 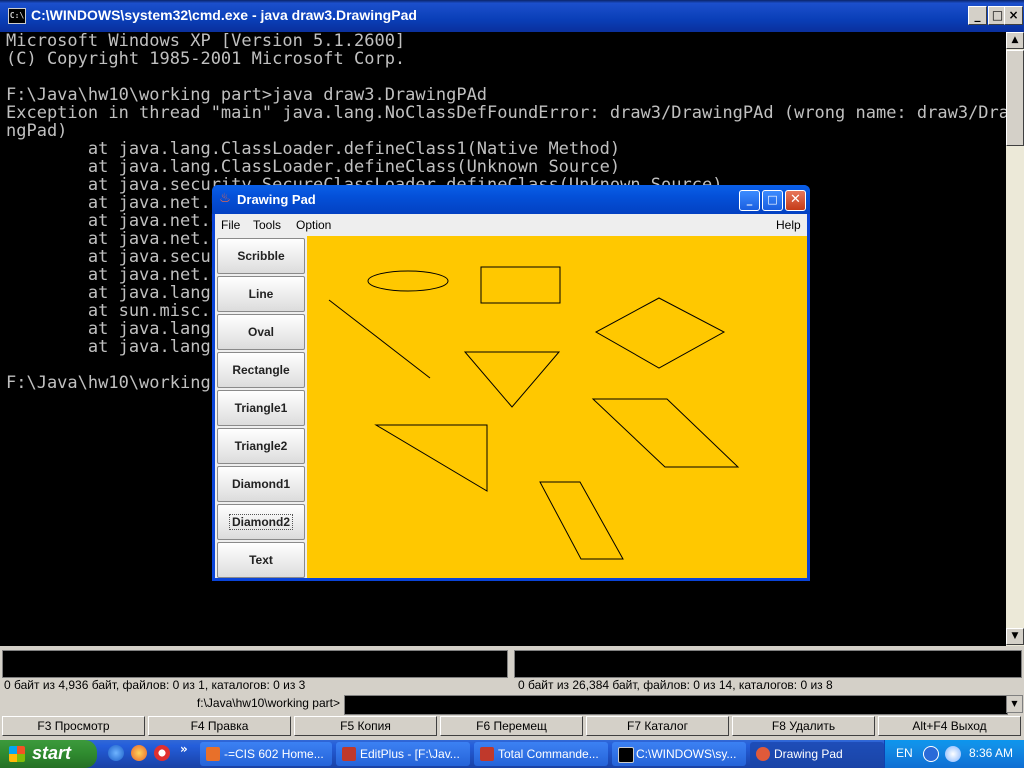 I want to click on scroll-thumb, so click(x=1015, y=98).